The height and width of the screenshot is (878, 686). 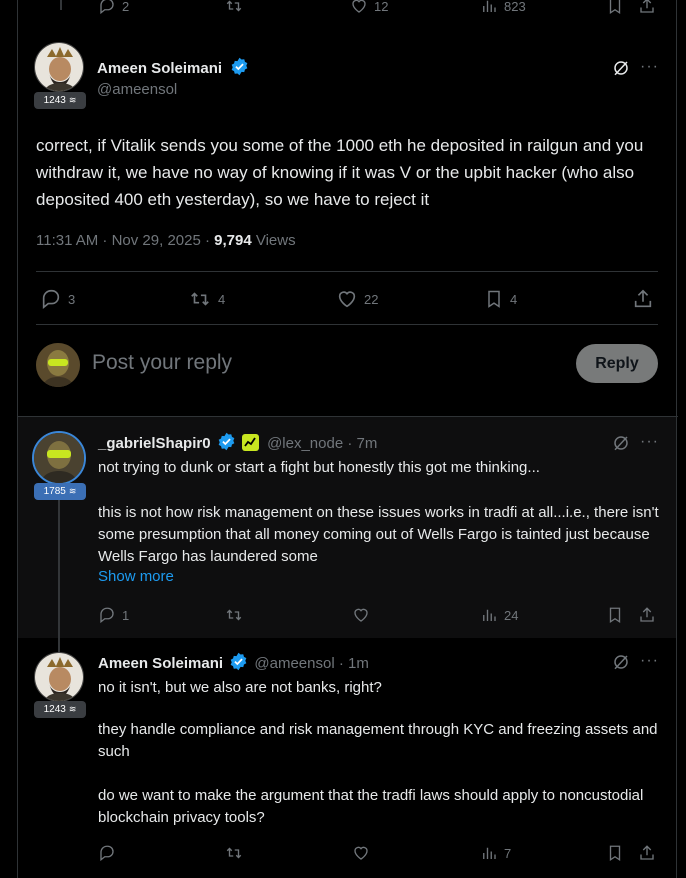 What do you see at coordinates (136, 576) in the screenshot?
I see `show-more-link: Show more` at bounding box center [136, 576].